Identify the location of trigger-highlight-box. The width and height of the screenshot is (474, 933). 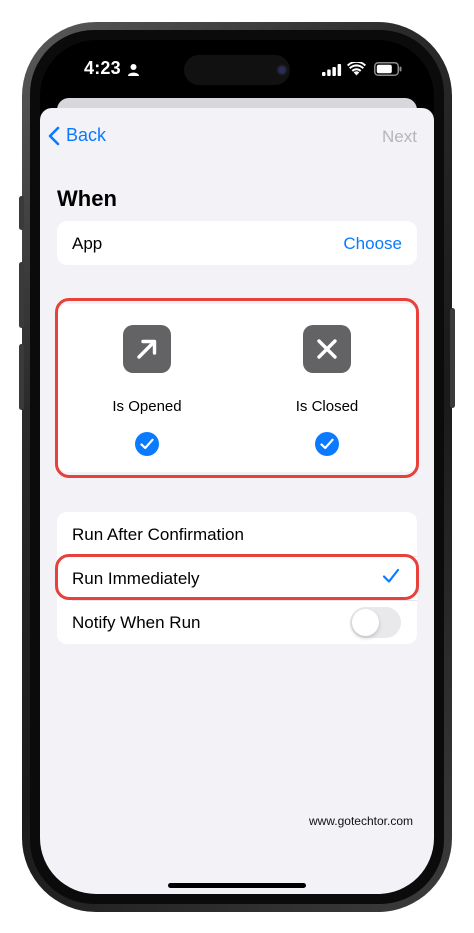
(237, 388).